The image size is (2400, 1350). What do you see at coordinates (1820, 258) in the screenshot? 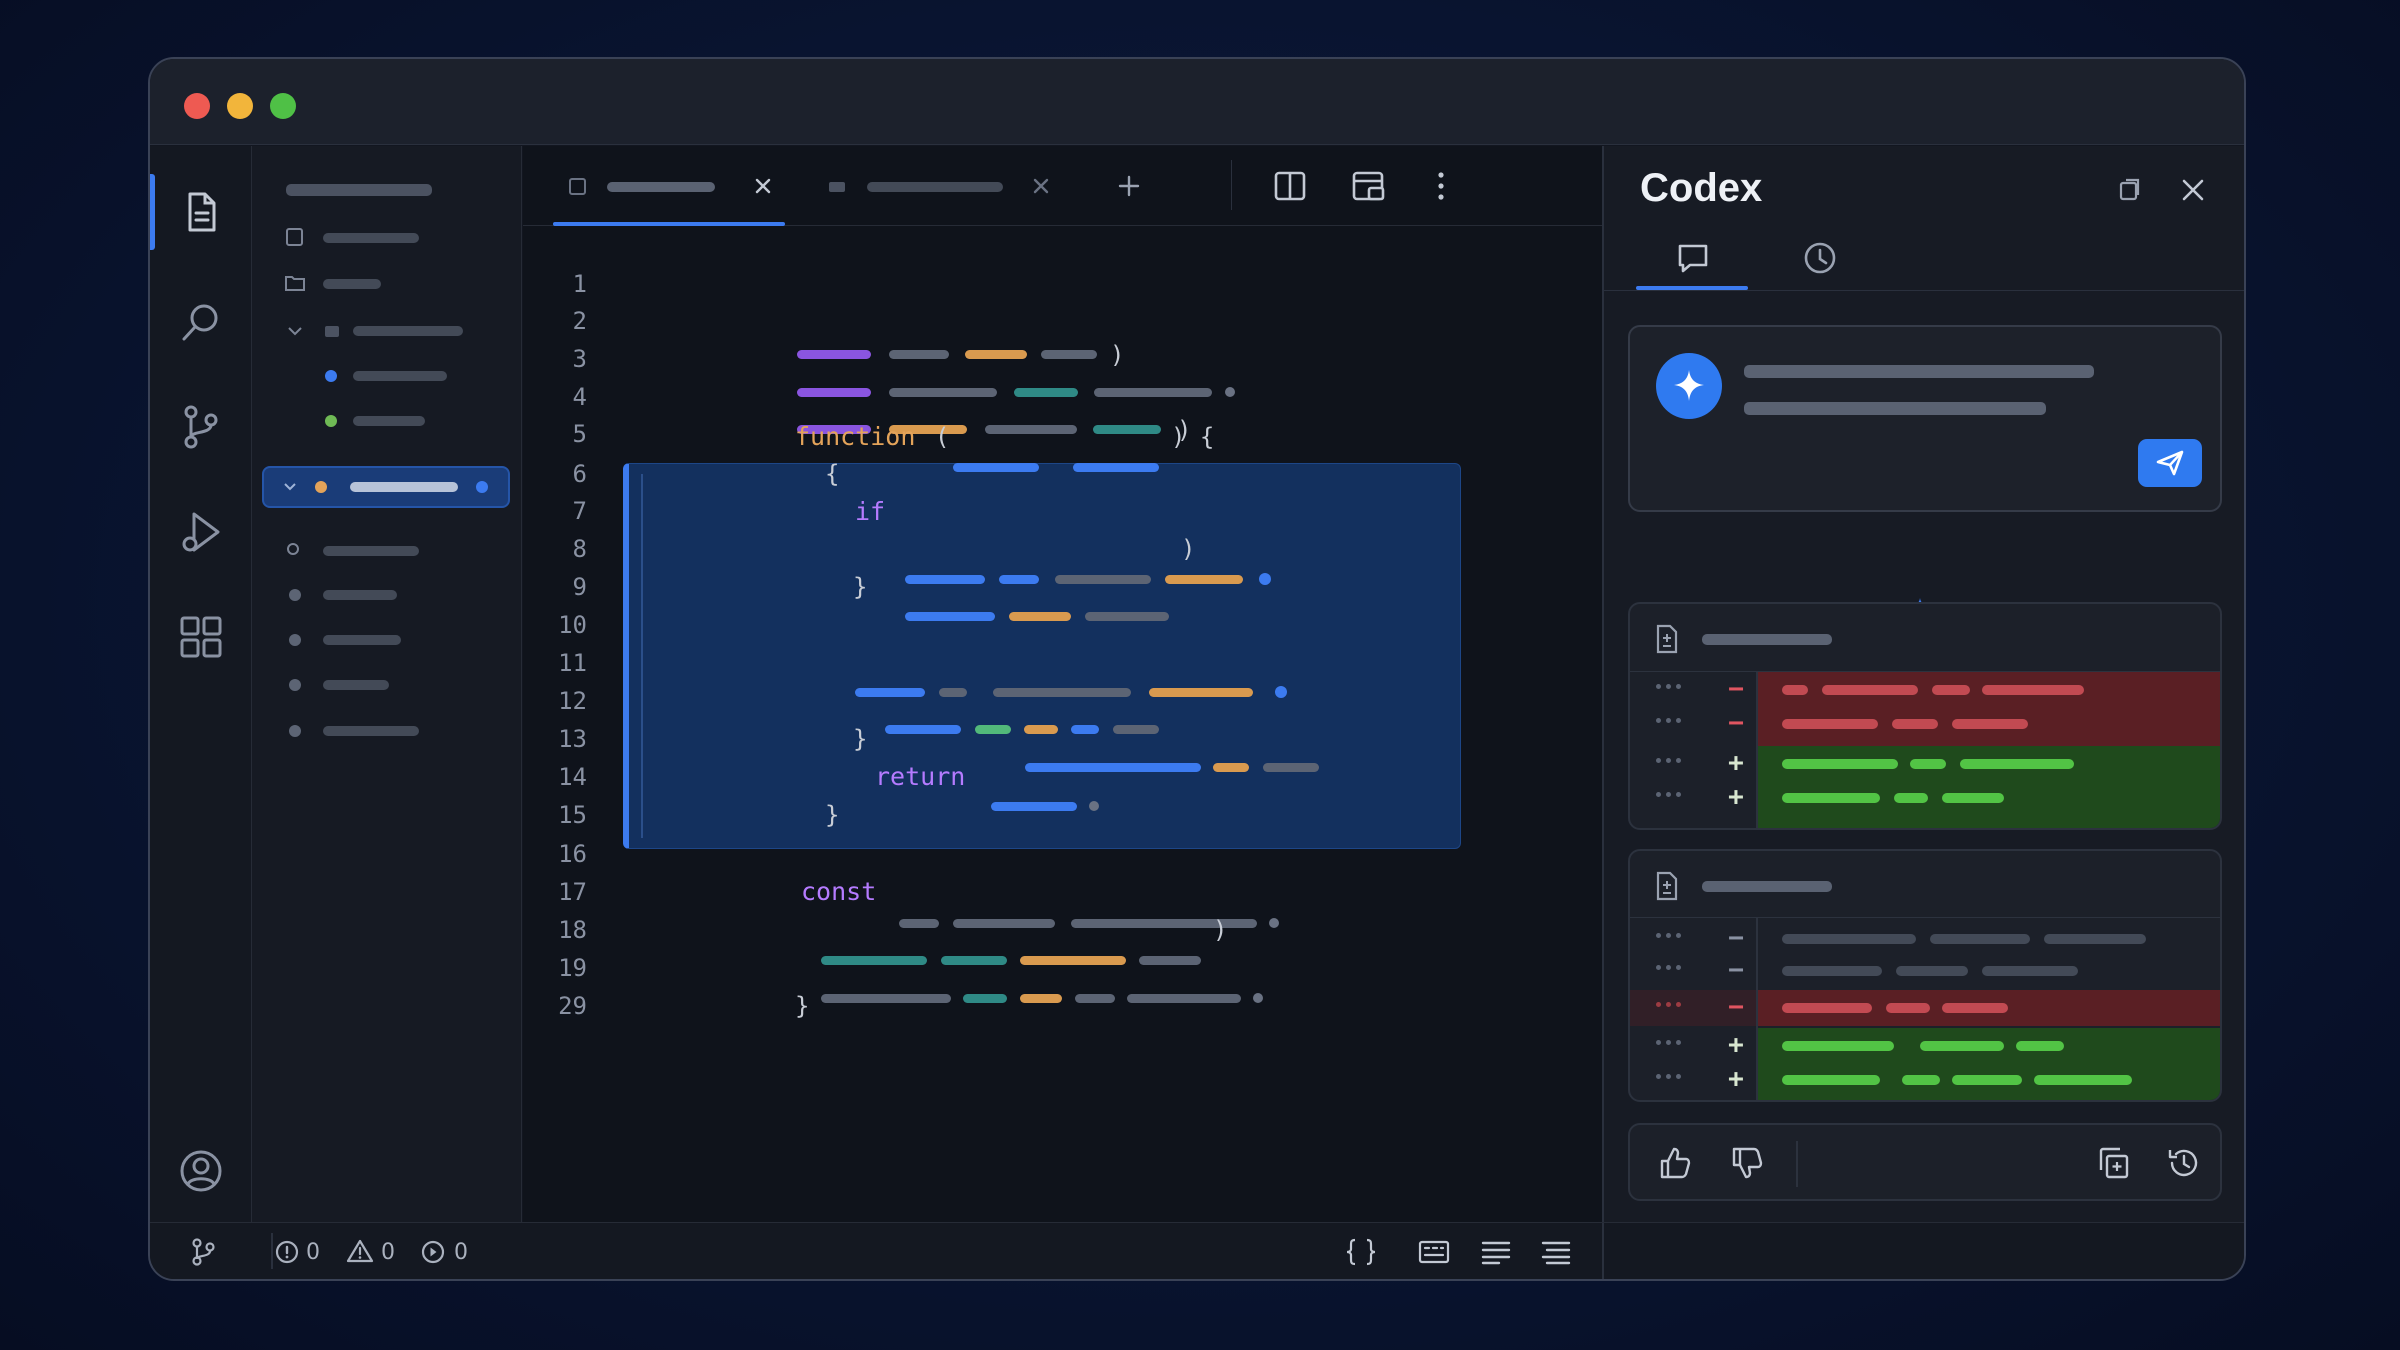
I see `clock-icon` at bounding box center [1820, 258].